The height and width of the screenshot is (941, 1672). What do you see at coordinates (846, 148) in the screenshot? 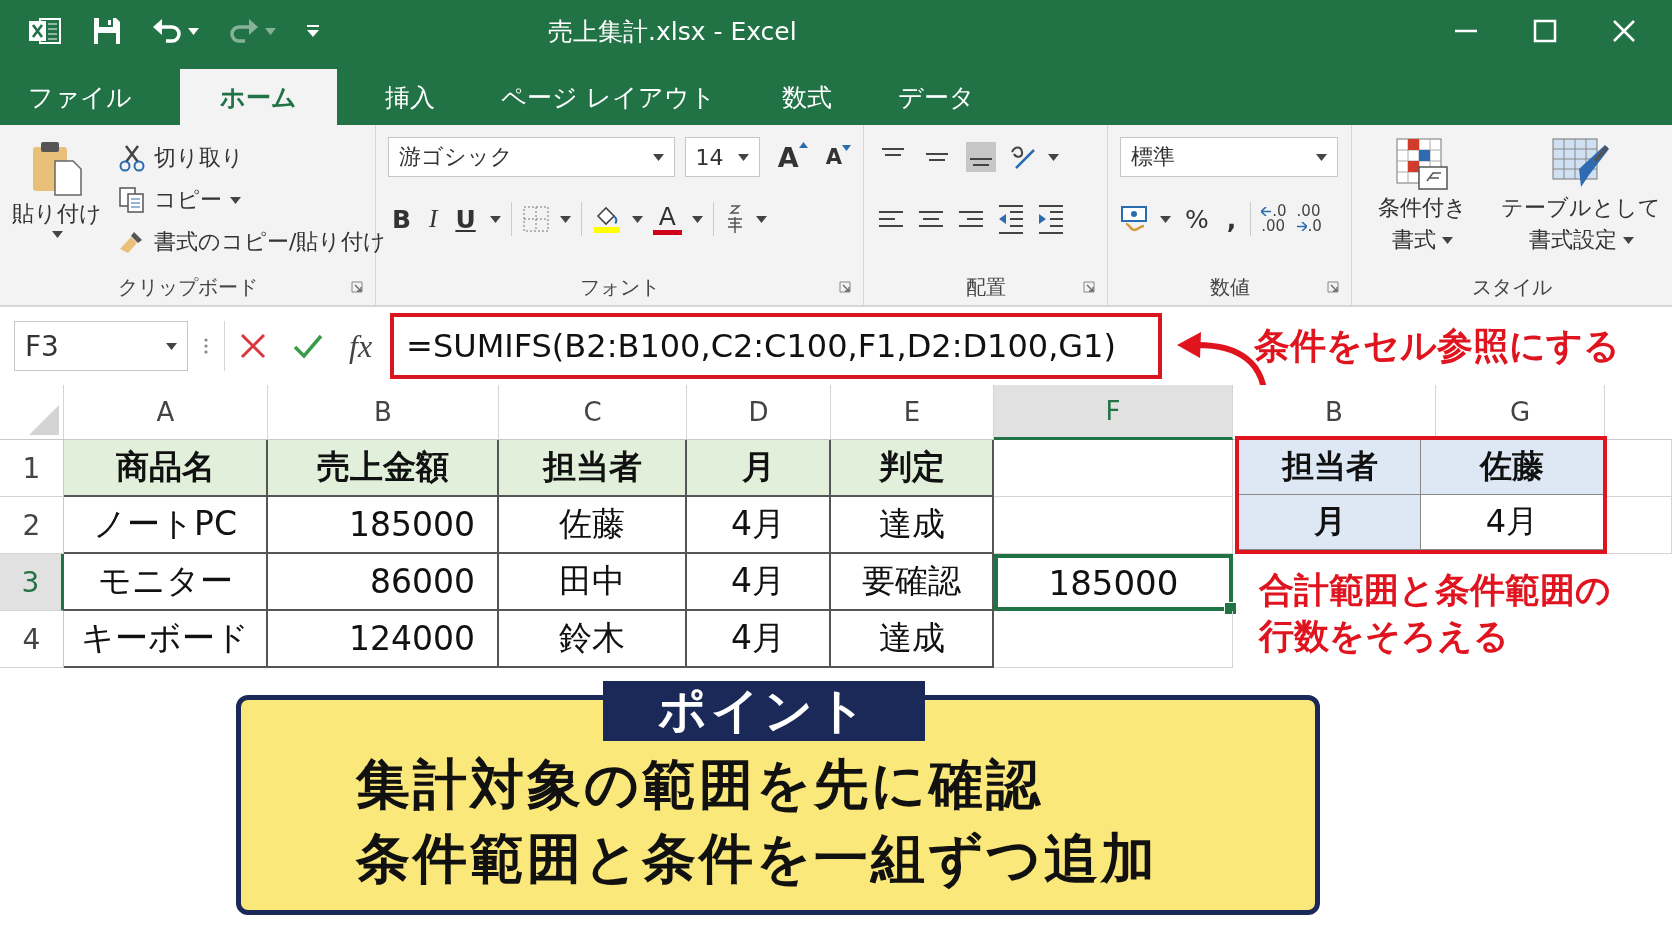
I see `caret-down-icon` at bounding box center [846, 148].